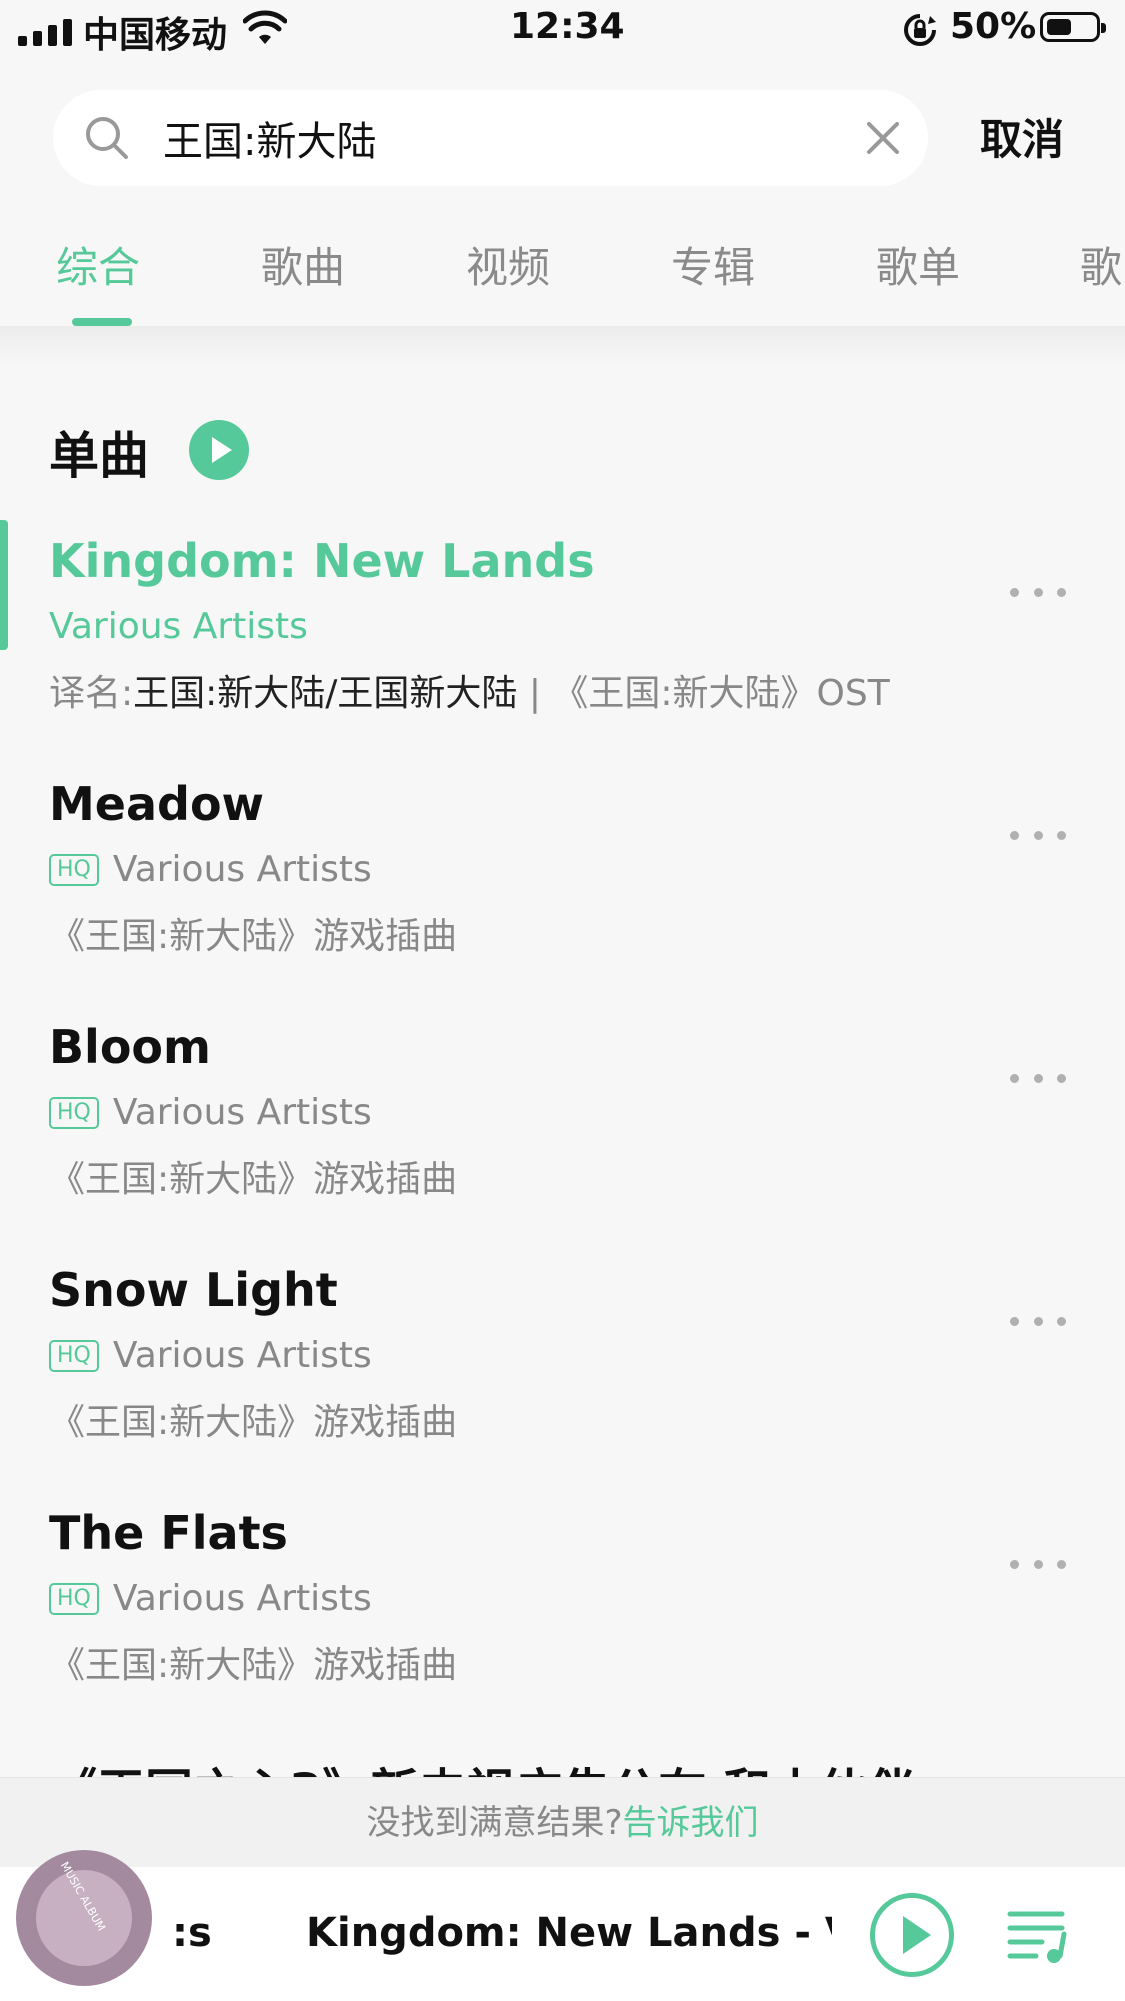 The width and height of the screenshot is (1125, 2001). What do you see at coordinates (102, 322) in the screenshot?
I see `tab-indicator` at bounding box center [102, 322].